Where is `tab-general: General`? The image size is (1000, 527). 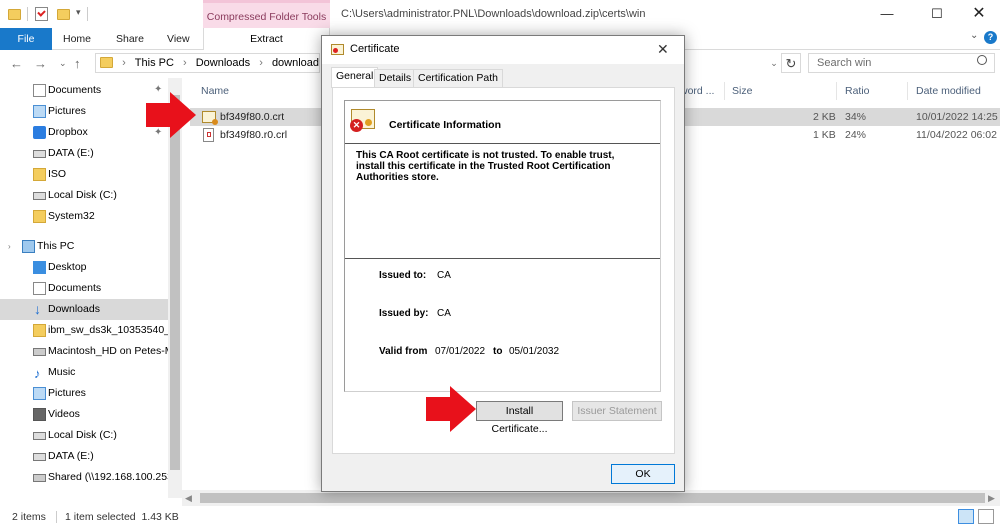 tab-general: General is located at coordinates (355, 77).